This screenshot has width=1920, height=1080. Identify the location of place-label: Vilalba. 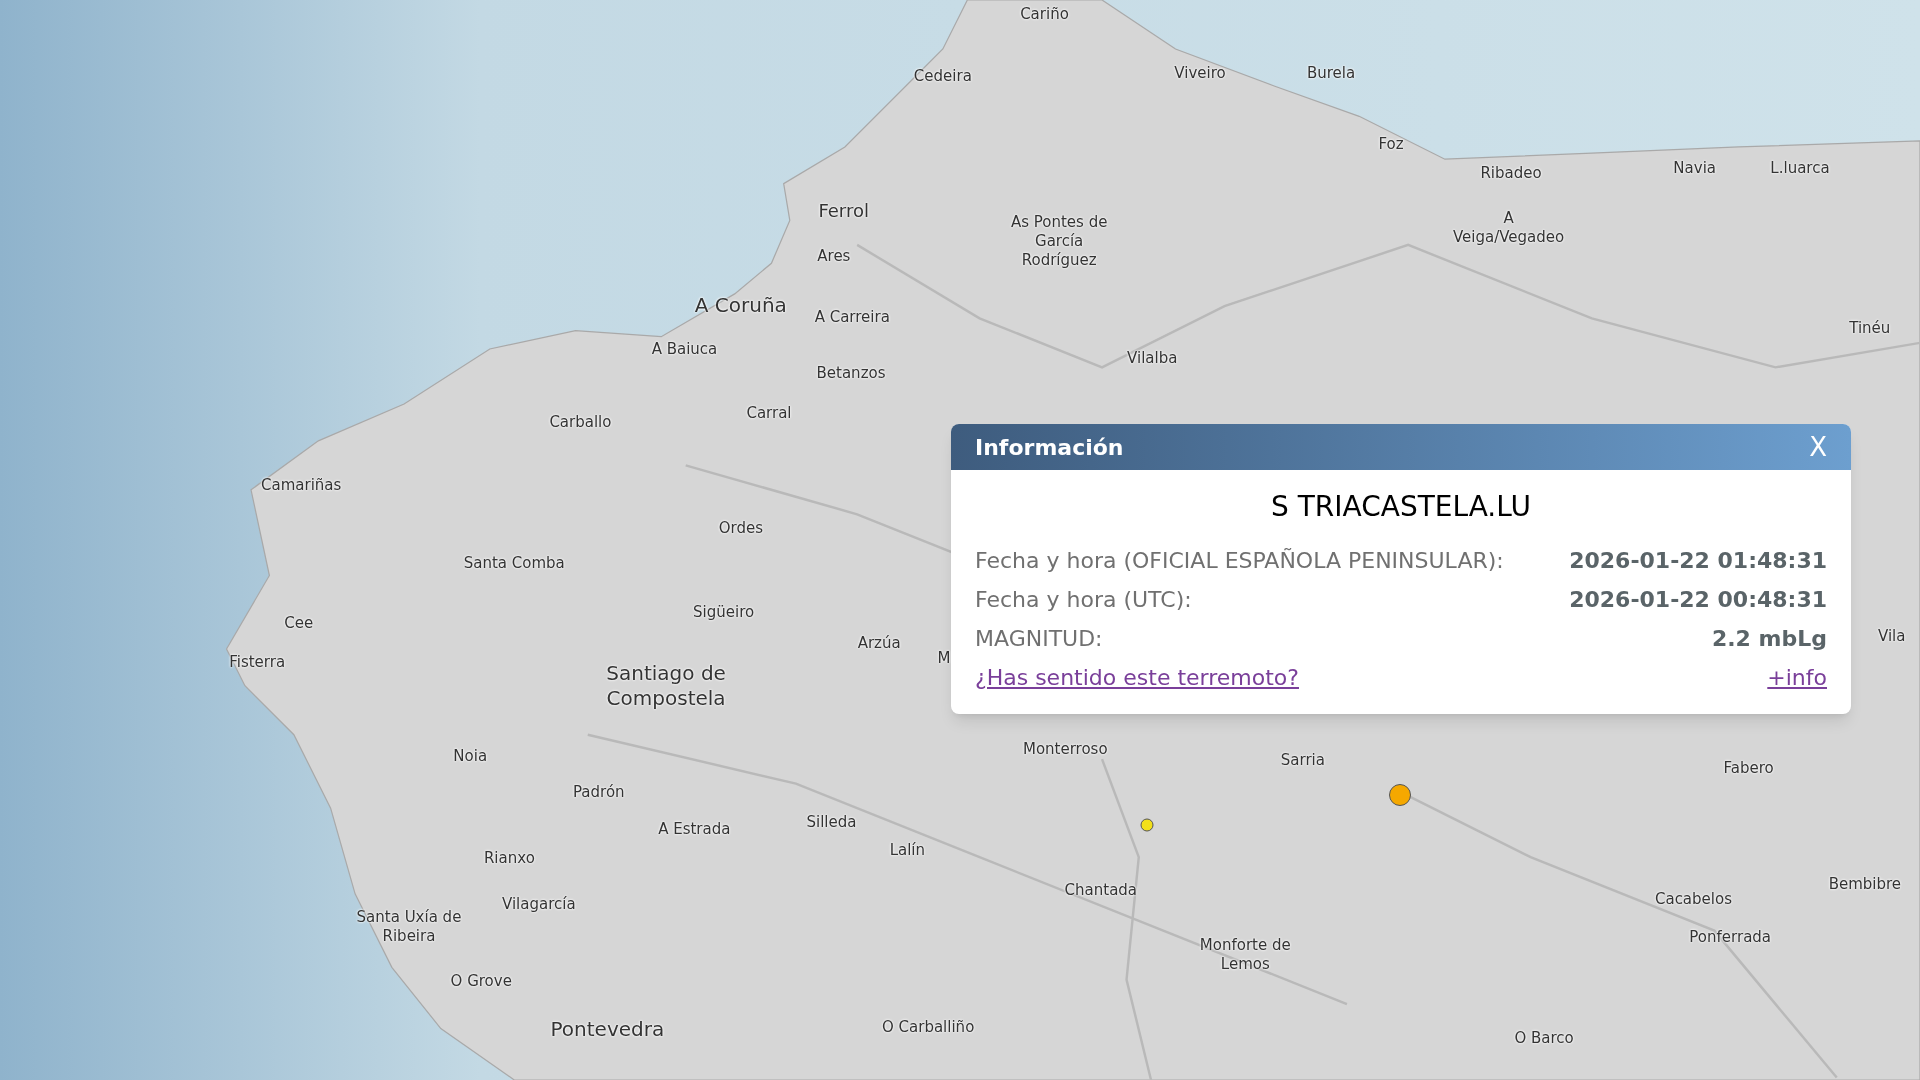
(1152, 357).